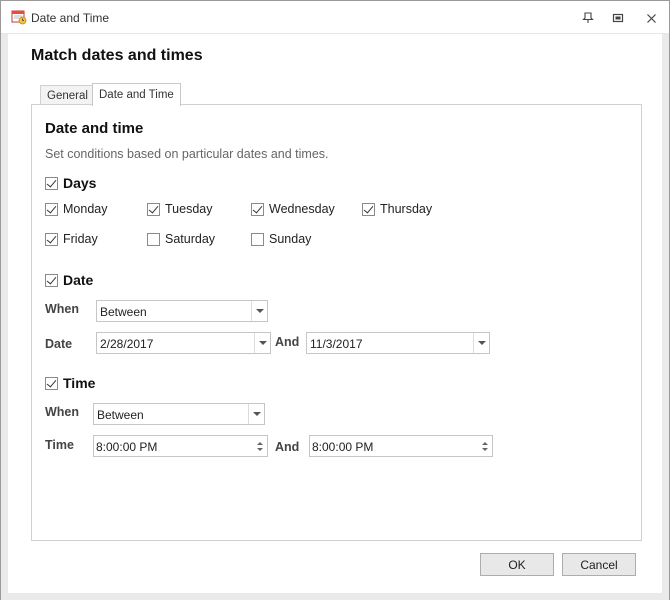  I want to click on time-and-label: And, so click(287, 447).